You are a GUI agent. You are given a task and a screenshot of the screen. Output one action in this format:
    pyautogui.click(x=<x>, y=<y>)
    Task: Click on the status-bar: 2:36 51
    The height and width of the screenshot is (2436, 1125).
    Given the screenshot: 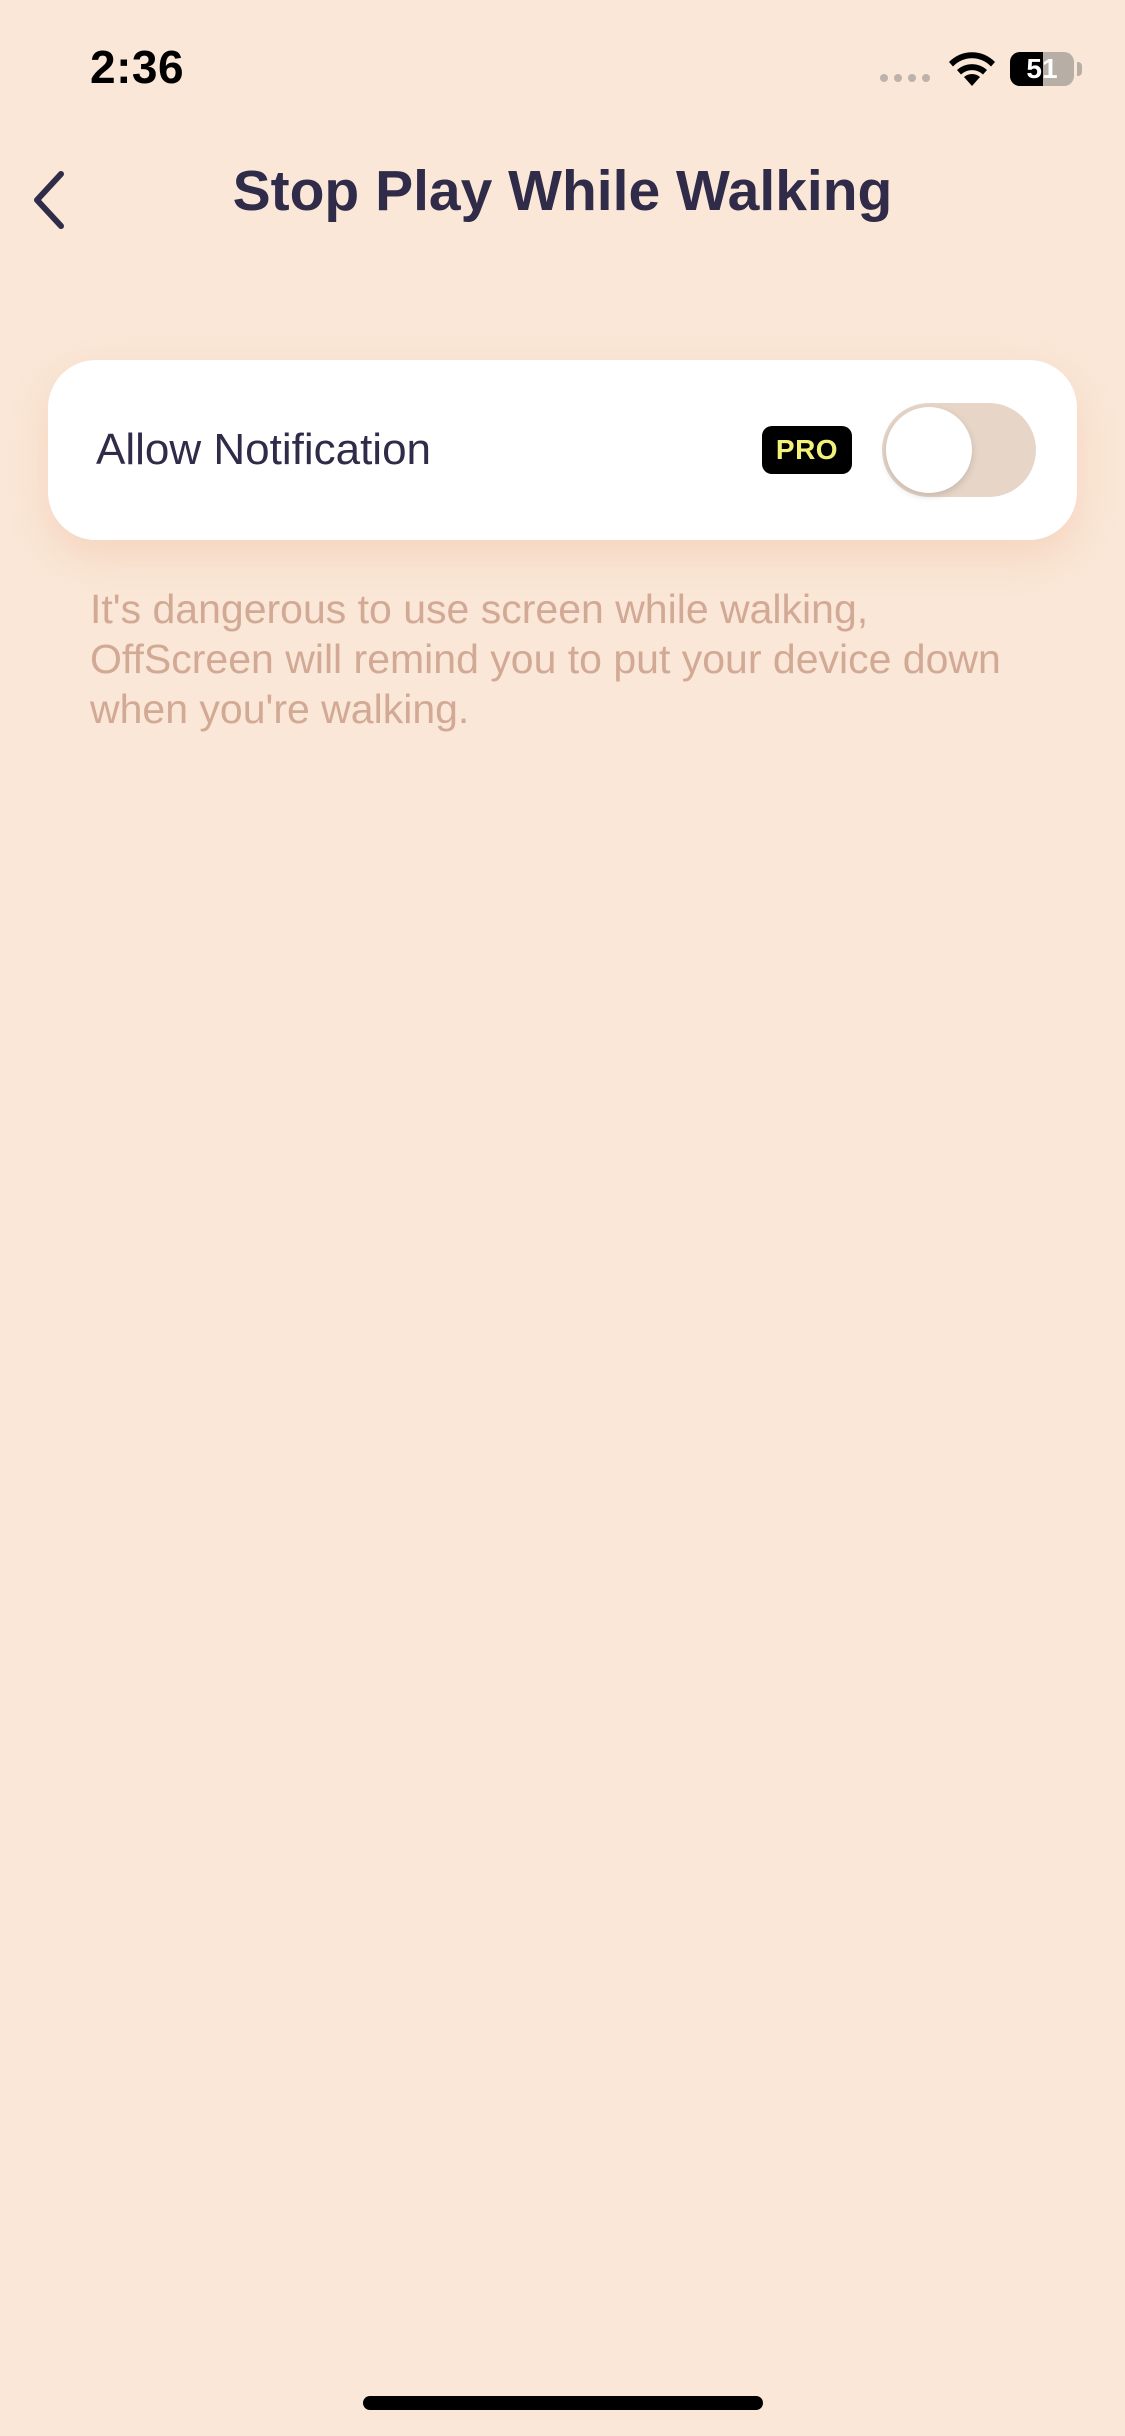 What is the action you would take?
    pyautogui.click(x=562, y=70)
    